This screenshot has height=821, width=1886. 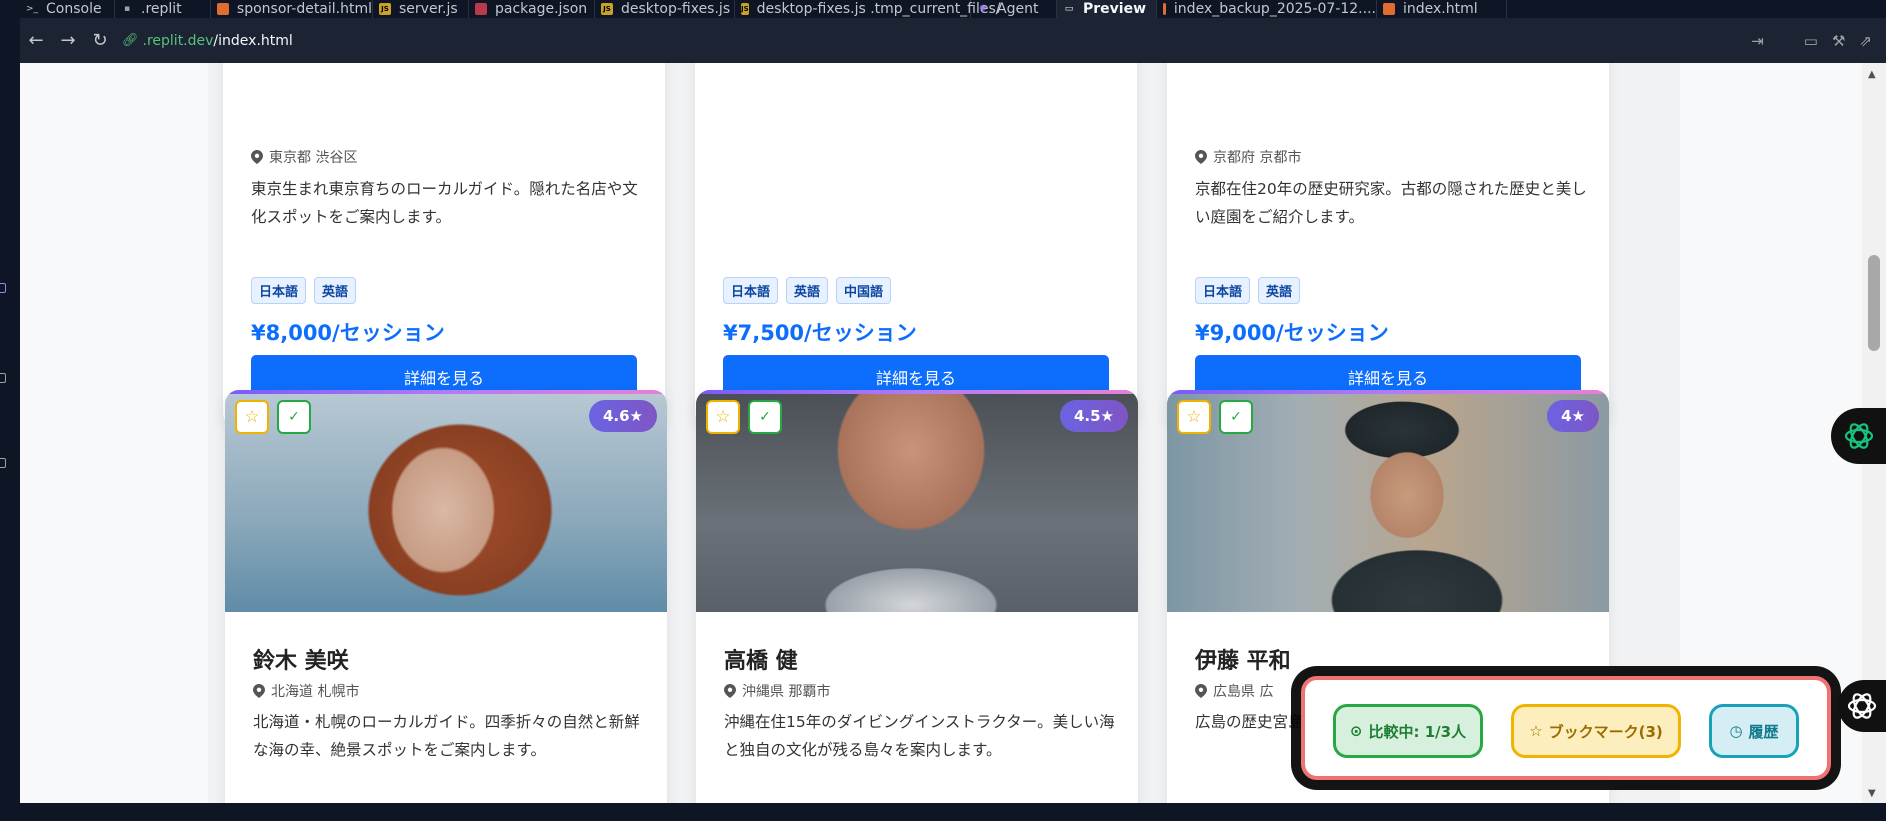 I want to click on check-circle-icon: ⊙, so click(x=1356, y=731).